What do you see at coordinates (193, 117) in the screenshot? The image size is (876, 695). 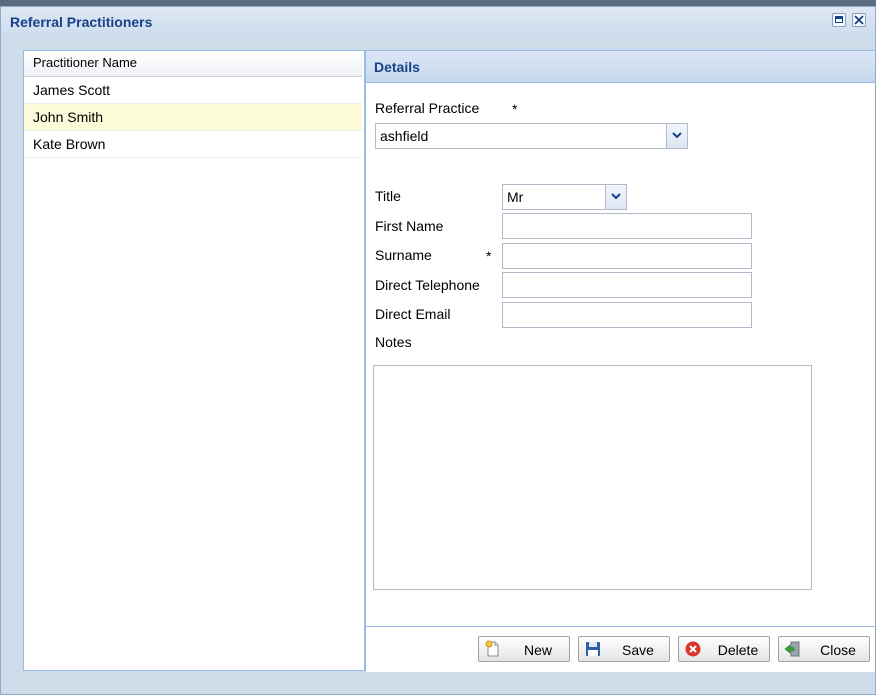 I see `table-row: John Smith` at bounding box center [193, 117].